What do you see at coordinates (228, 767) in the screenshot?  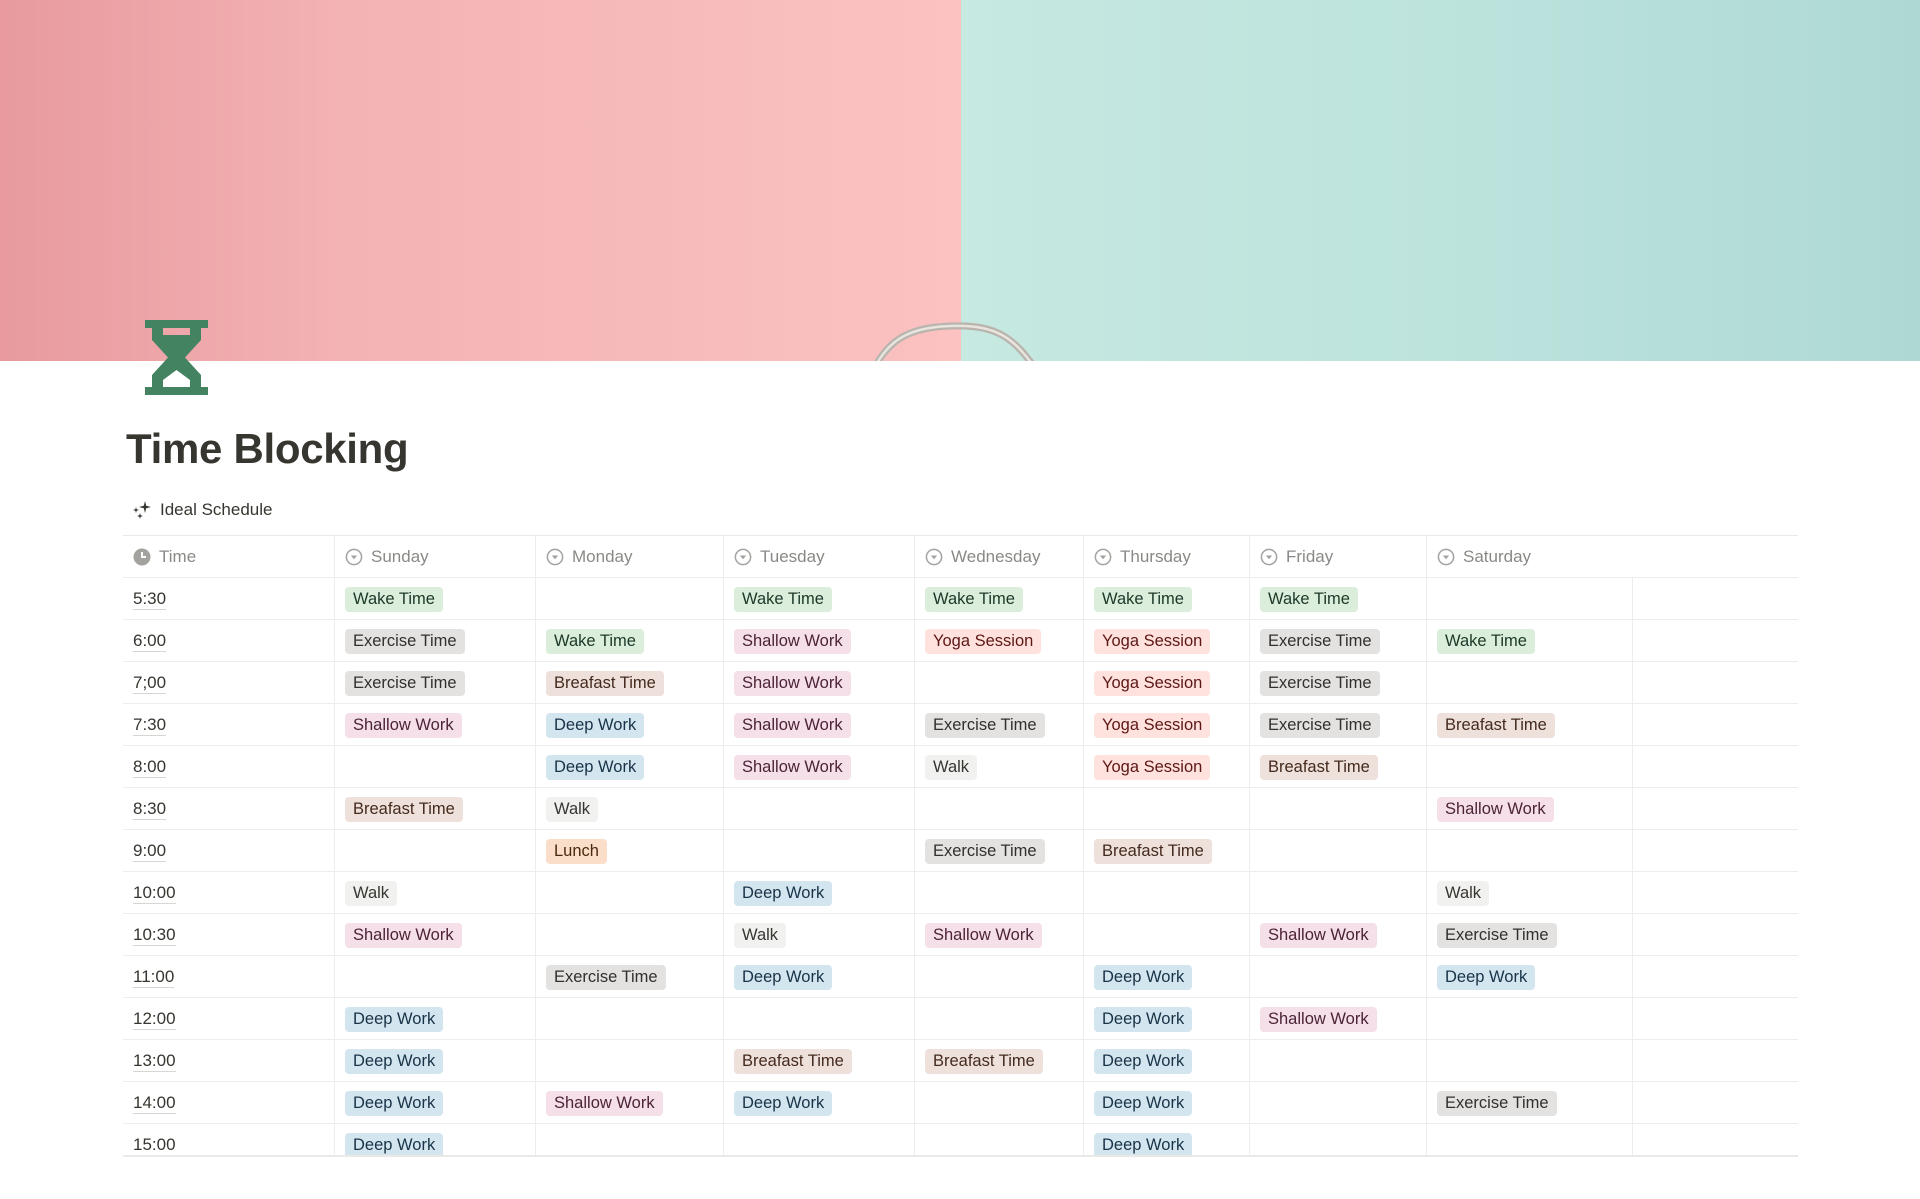 I see `time-cell: 8:00` at bounding box center [228, 767].